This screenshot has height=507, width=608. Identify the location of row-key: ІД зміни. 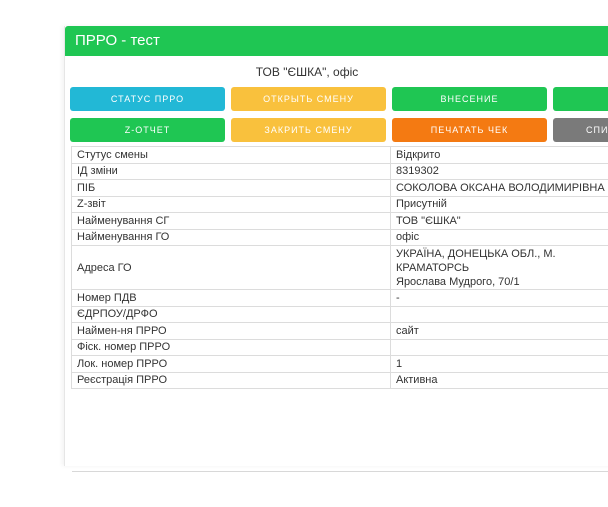
(231, 171).